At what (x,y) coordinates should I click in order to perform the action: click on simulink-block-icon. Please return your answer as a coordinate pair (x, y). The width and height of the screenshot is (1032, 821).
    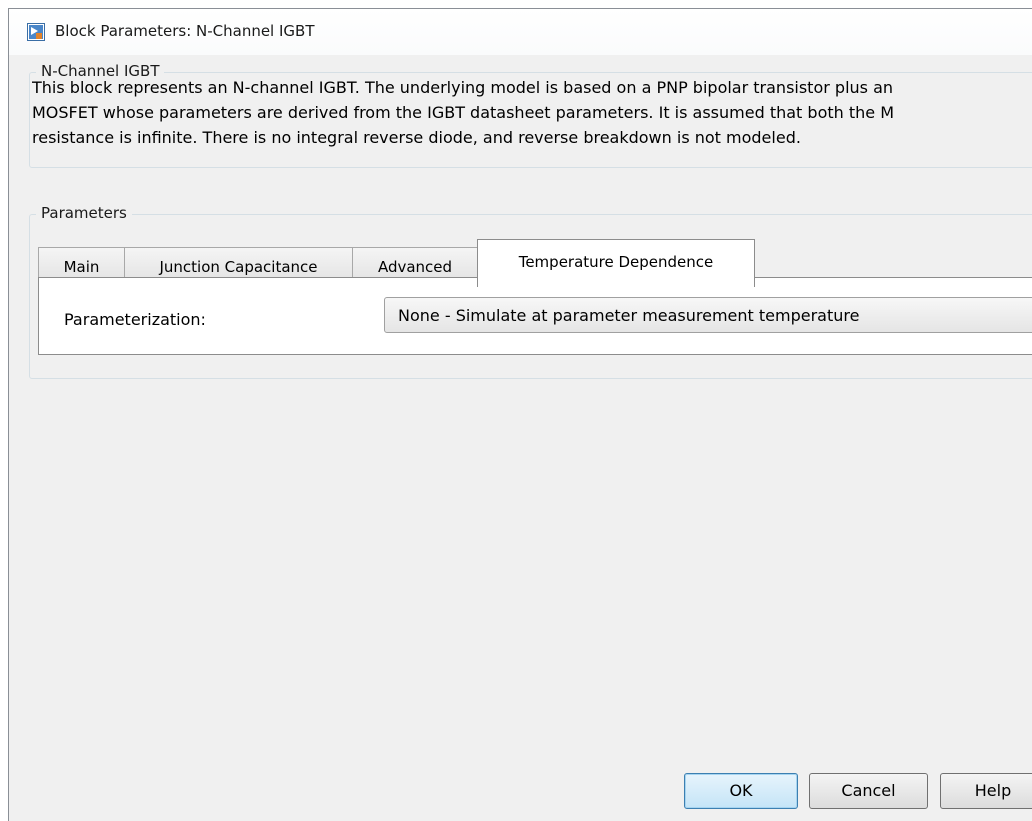
    Looking at the image, I should click on (36, 32).